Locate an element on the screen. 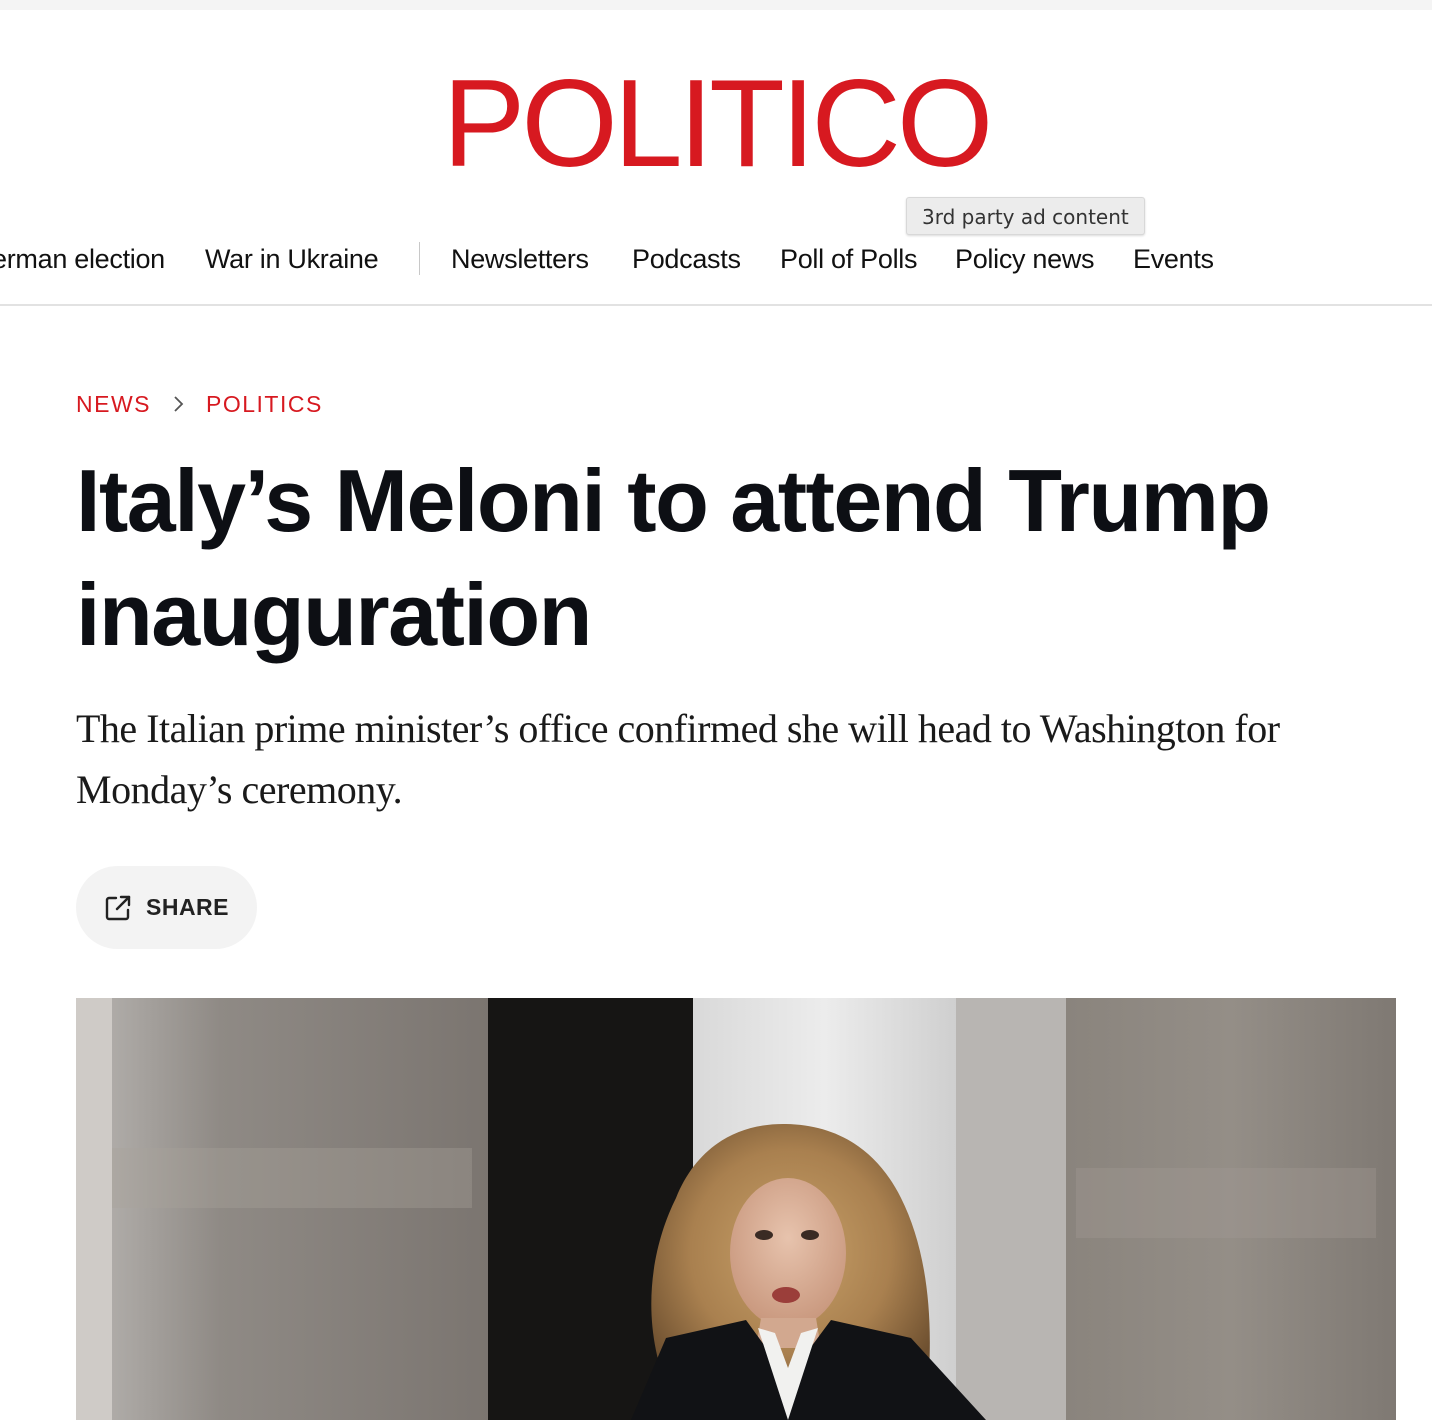  chevron-right-icon is located at coordinates (179, 408).